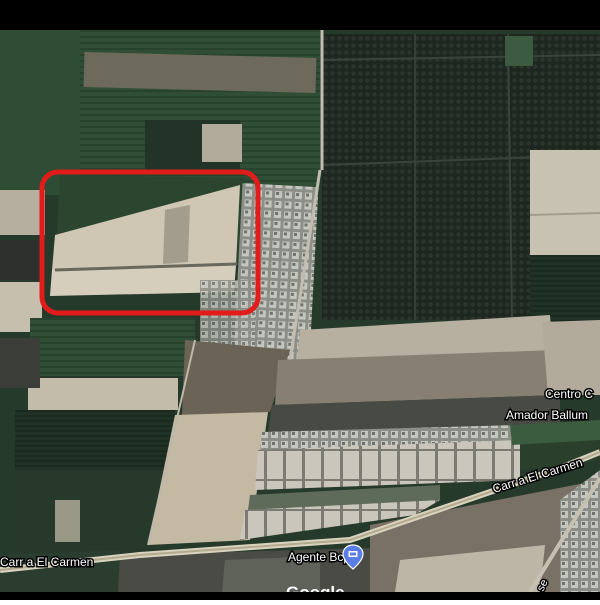  I want to click on frame-bottom, so click(300, 596).